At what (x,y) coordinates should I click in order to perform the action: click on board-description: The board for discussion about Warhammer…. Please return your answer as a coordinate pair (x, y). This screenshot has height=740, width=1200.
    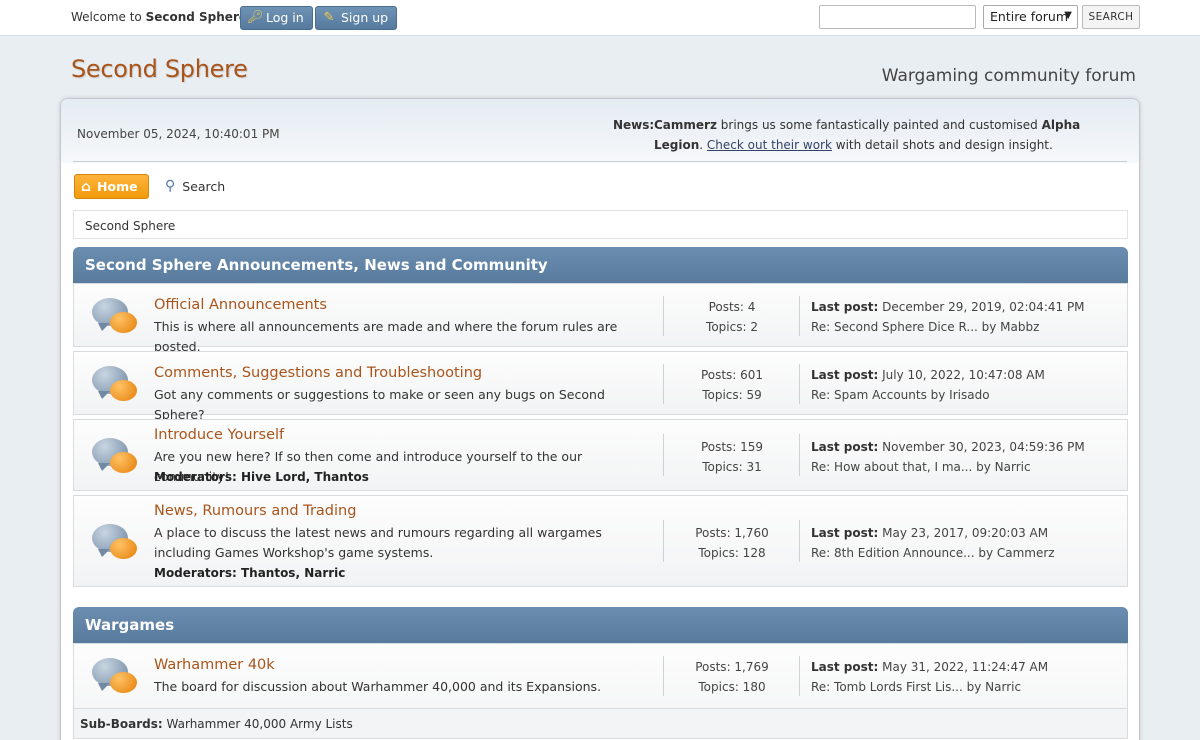
    Looking at the image, I should click on (378, 686).